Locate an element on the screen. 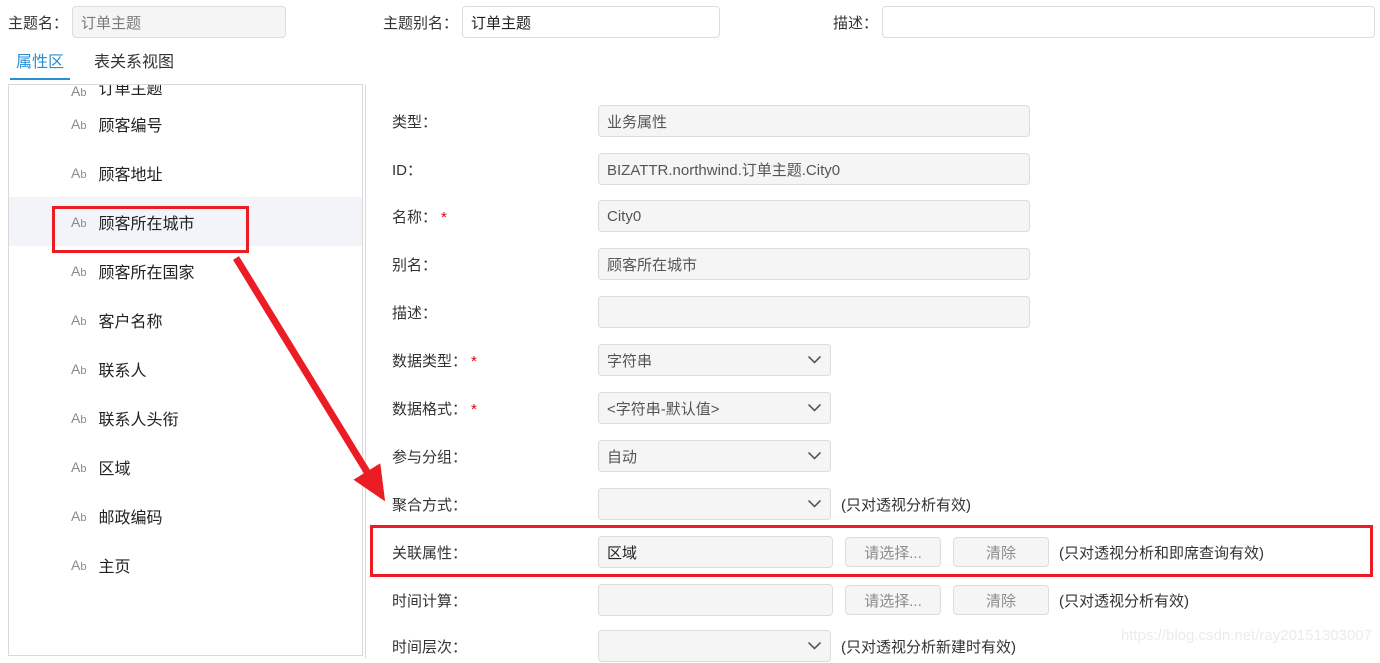 The image size is (1380, 663). alias-label: 别名： is located at coordinates (415, 265).